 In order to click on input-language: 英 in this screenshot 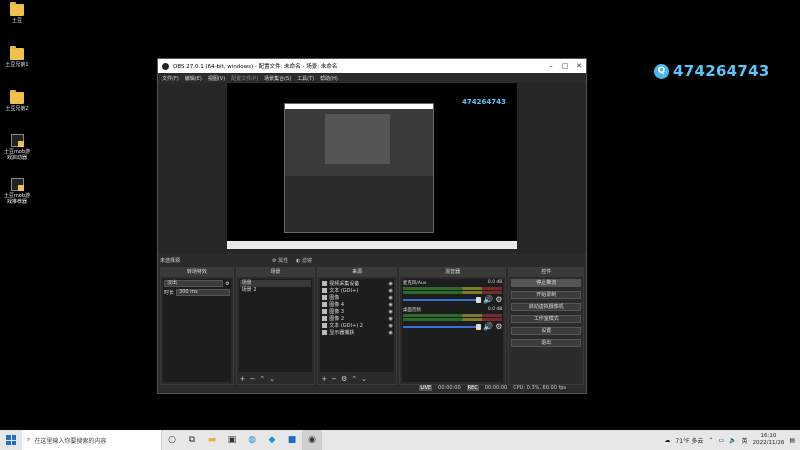, I will do `click(745, 440)`.